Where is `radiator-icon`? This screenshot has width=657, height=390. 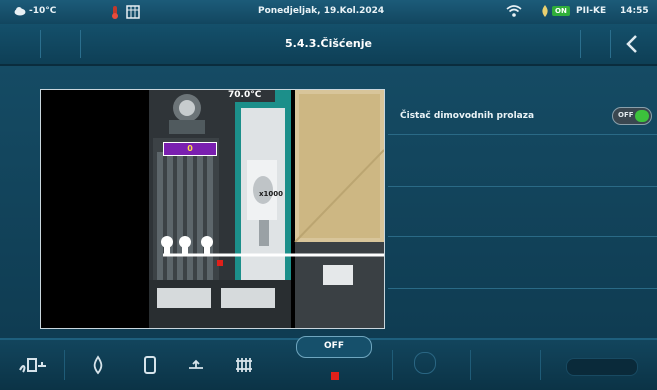 radiator-icon is located at coordinates (244, 365).